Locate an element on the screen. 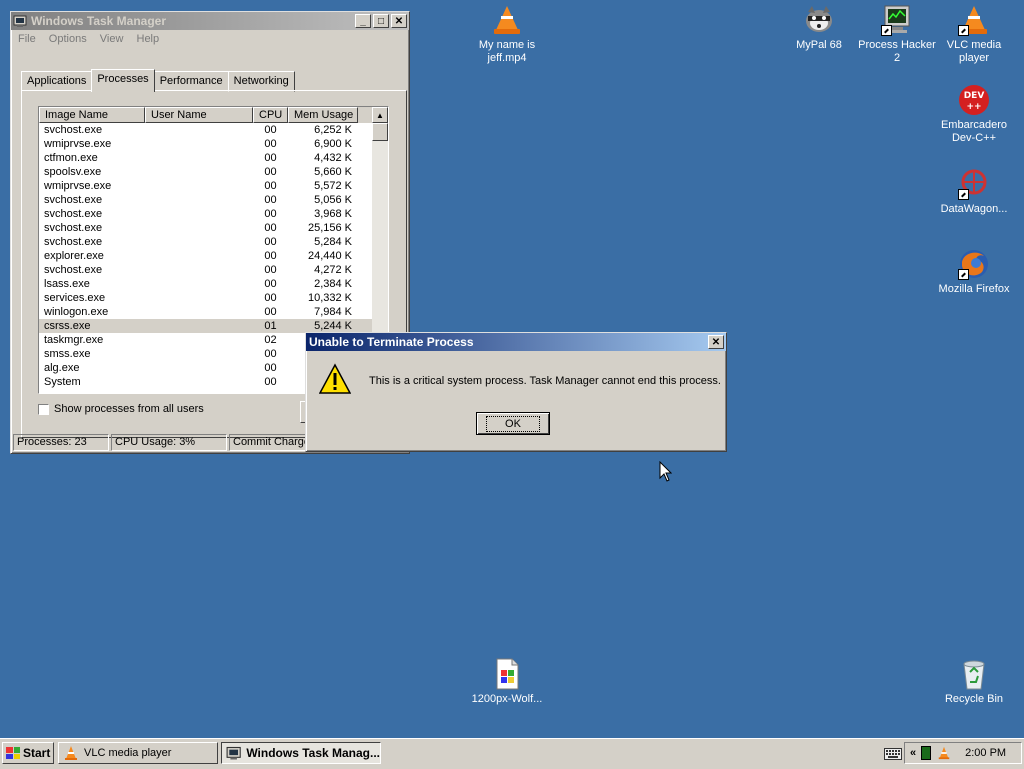  desktop-icon-recycle-bin: Recycle Bin is located at coordinates (974, 682).